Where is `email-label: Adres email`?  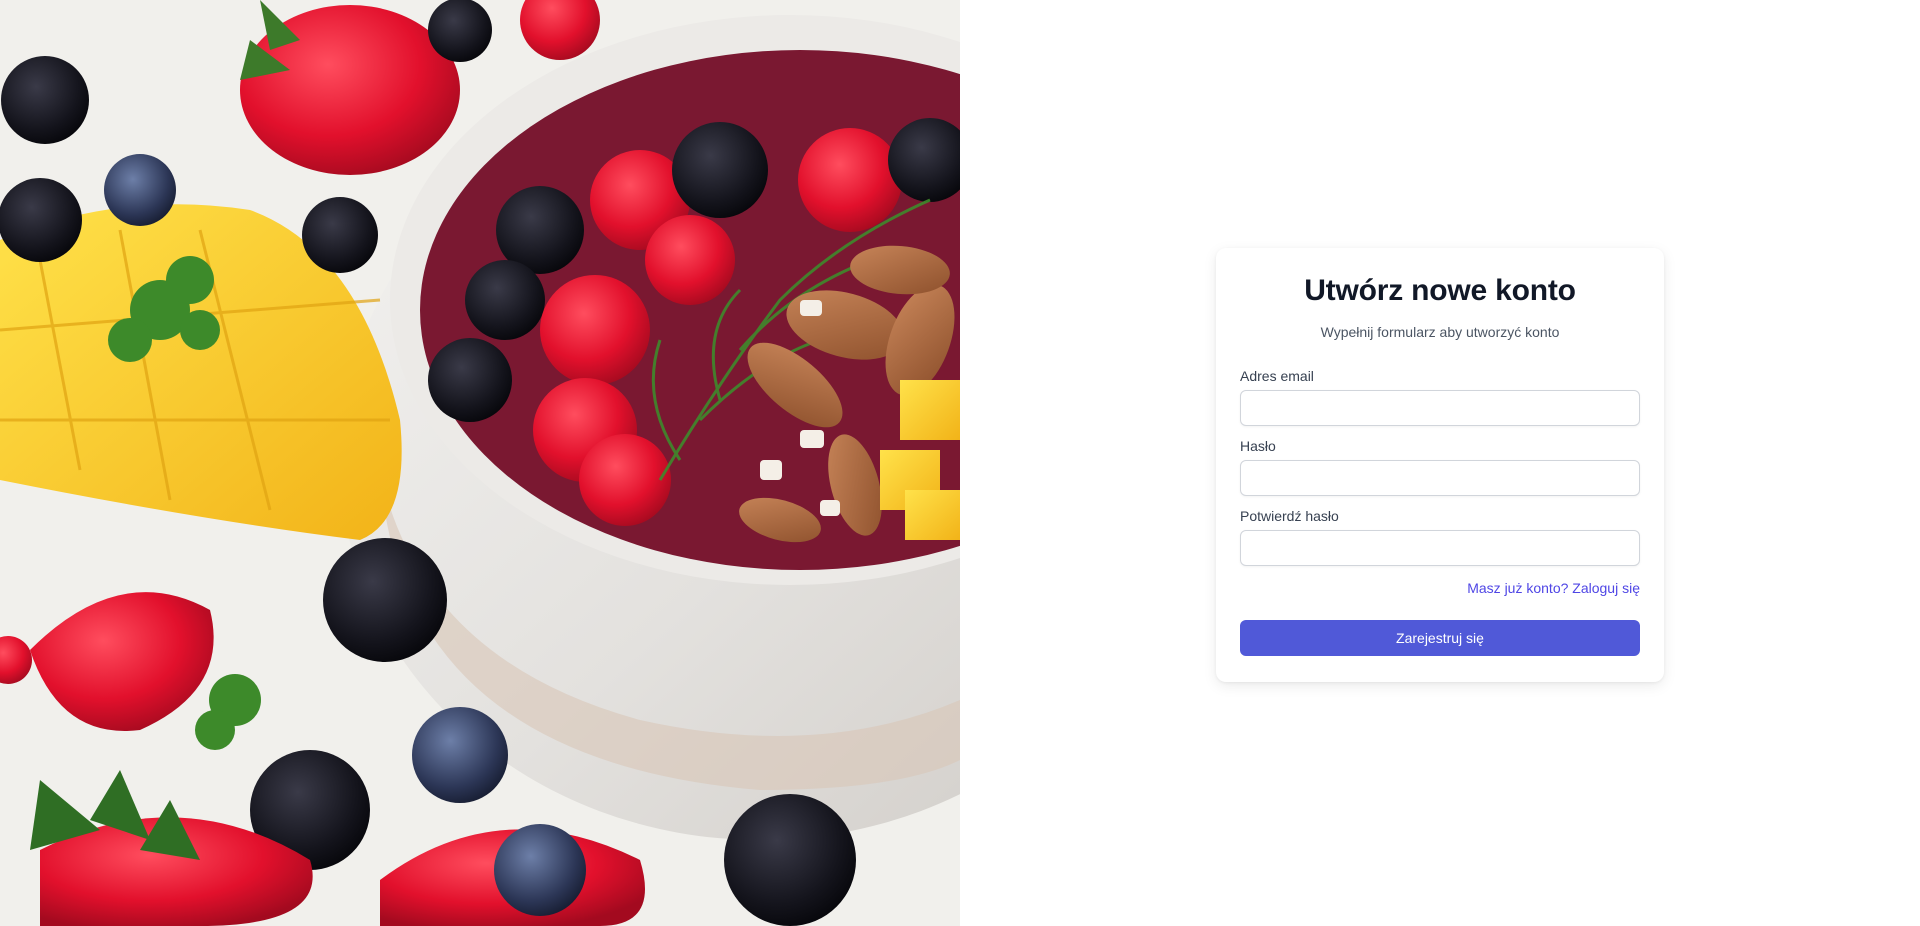
email-label: Adres email is located at coordinates (1277, 376).